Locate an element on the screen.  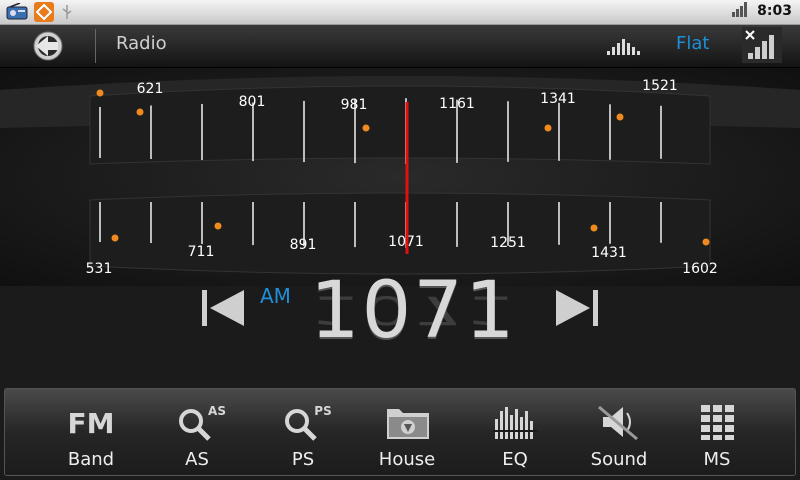
seek-previous-button is located at coordinates (224, 308).